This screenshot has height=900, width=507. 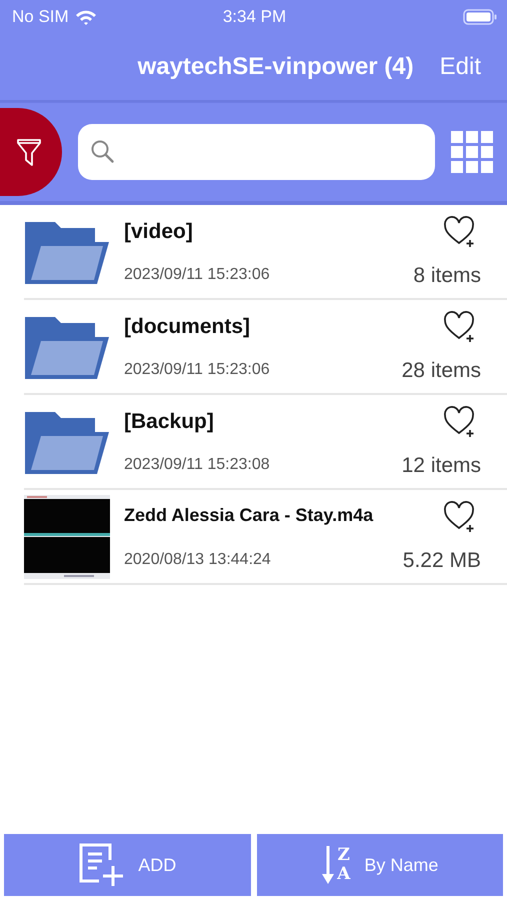 What do you see at coordinates (441, 466) in the screenshot?
I see `item-count: 12 items` at bounding box center [441, 466].